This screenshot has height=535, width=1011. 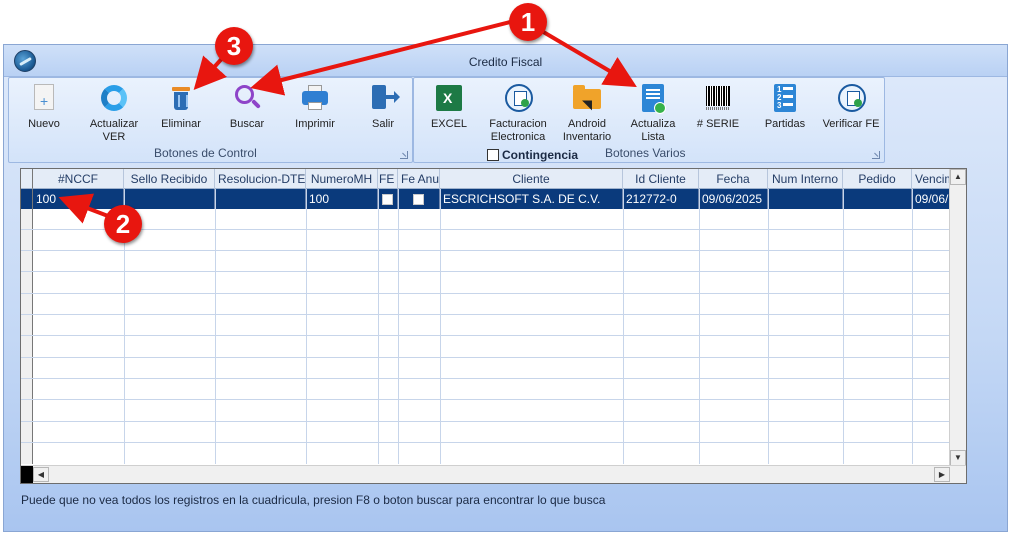 What do you see at coordinates (877, 199) in the screenshot?
I see `cell-pedido` at bounding box center [877, 199].